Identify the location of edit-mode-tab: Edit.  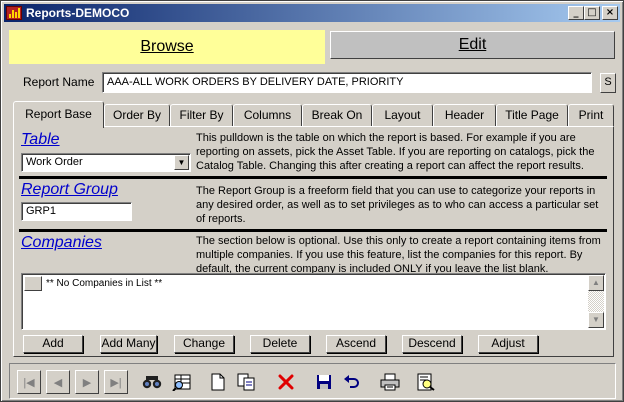
(472, 45).